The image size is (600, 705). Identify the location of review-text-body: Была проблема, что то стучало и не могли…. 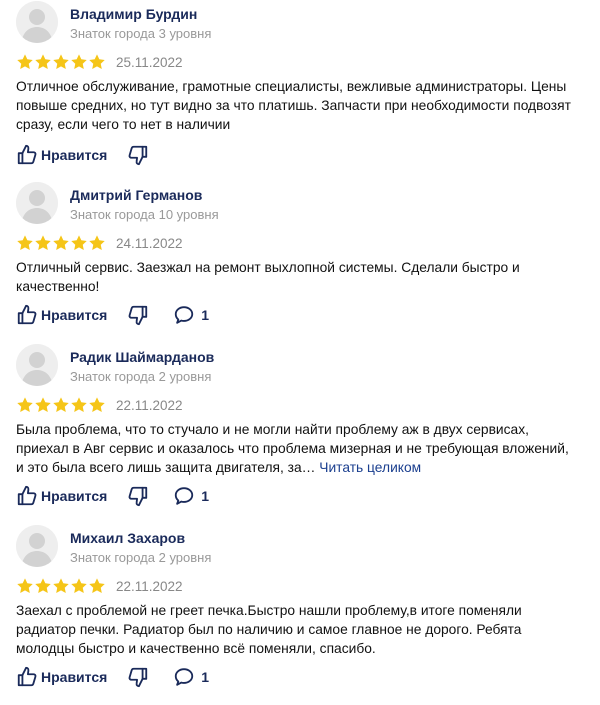
(292, 448).